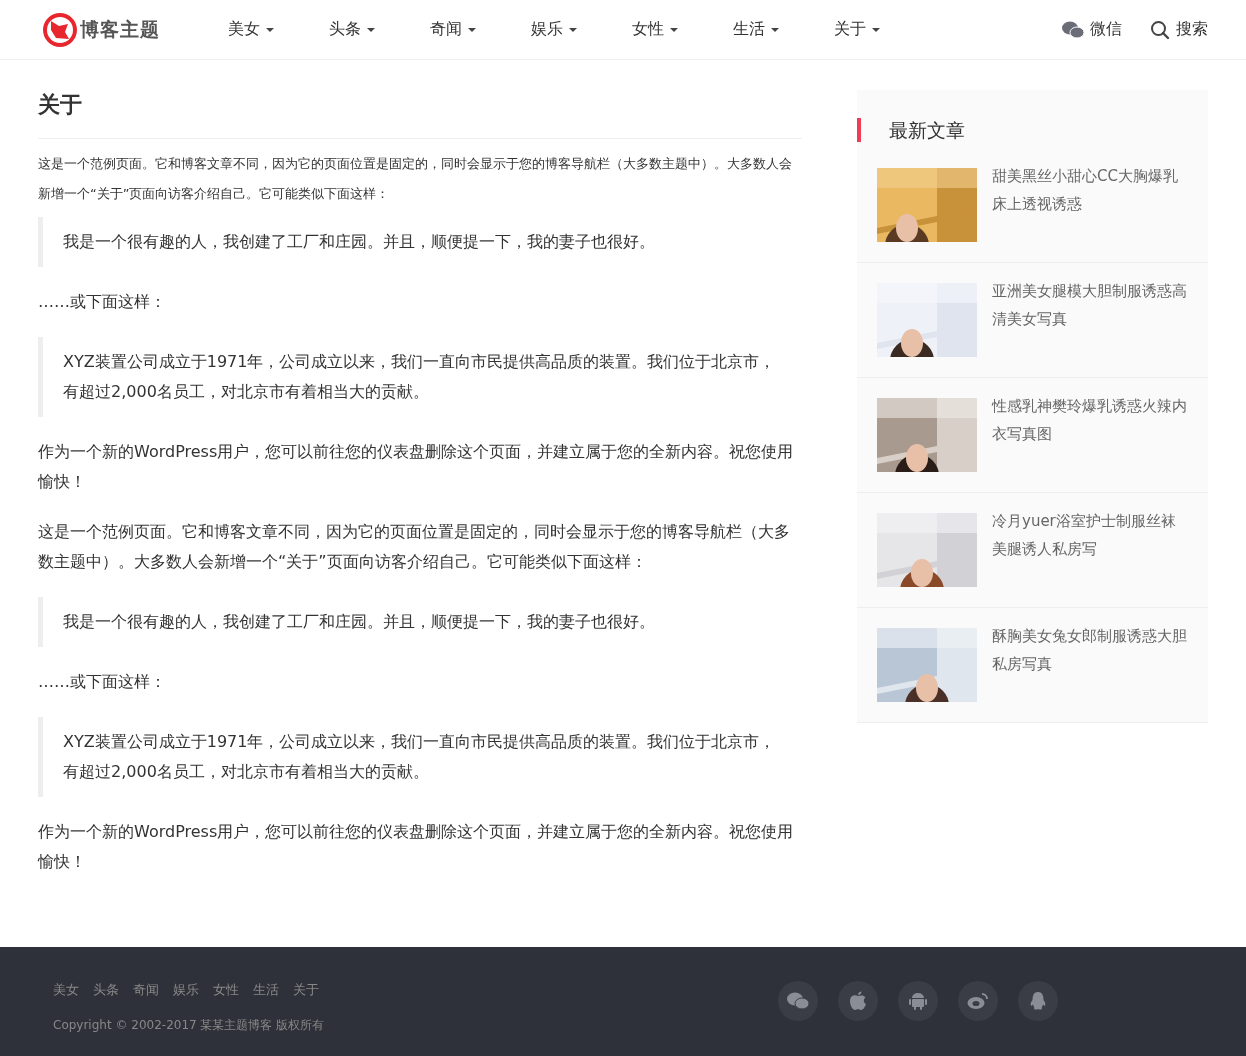 The height and width of the screenshot is (1056, 1246). What do you see at coordinates (1032, 130) in the screenshot?
I see `sidebar-heading: 最新文章` at bounding box center [1032, 130].